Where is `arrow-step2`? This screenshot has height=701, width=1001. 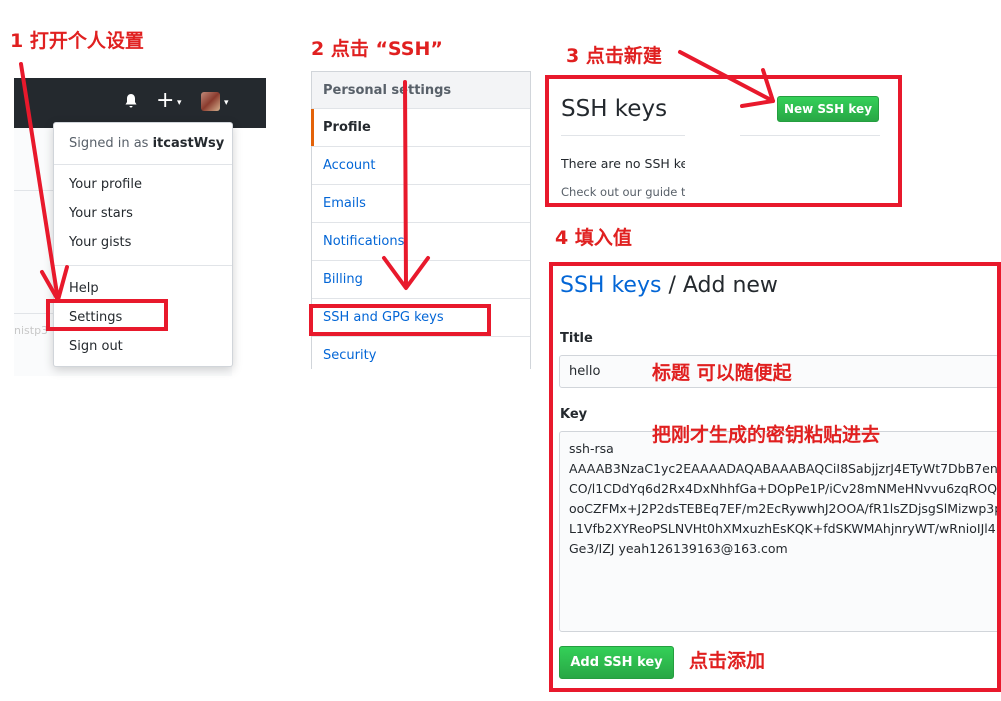
arrow-step2 is located at coordinates (405, 183).